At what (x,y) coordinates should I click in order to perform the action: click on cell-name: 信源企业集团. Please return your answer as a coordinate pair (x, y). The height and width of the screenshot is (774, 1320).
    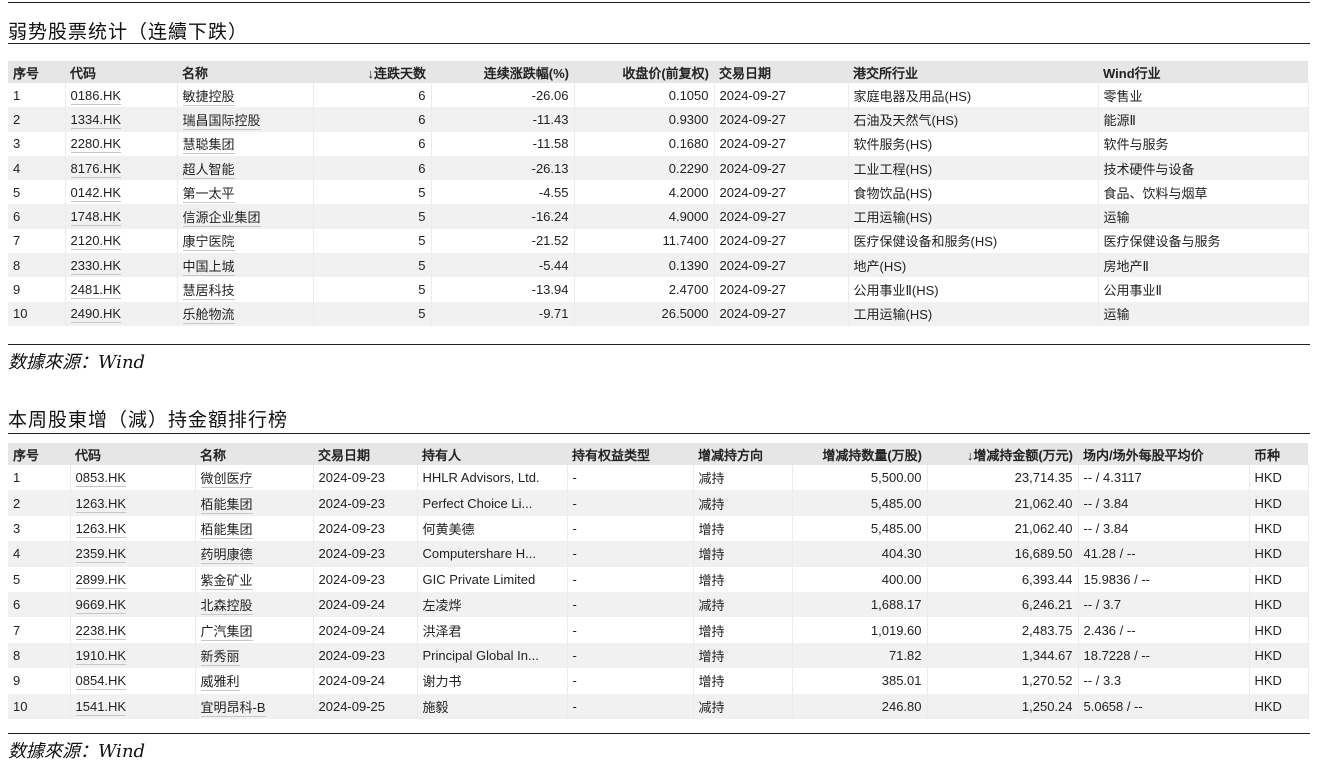
    Looking at the image, I should click on (245, 216).